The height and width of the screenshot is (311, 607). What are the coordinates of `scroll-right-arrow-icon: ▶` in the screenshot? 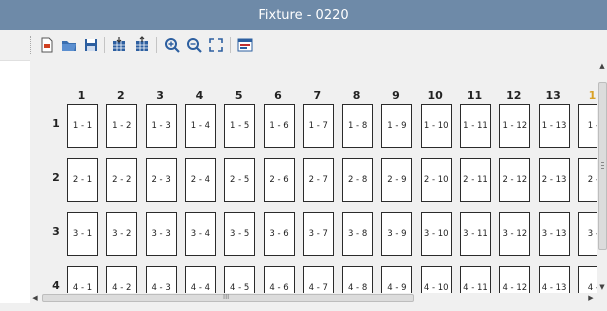 It's located at (591, 298).